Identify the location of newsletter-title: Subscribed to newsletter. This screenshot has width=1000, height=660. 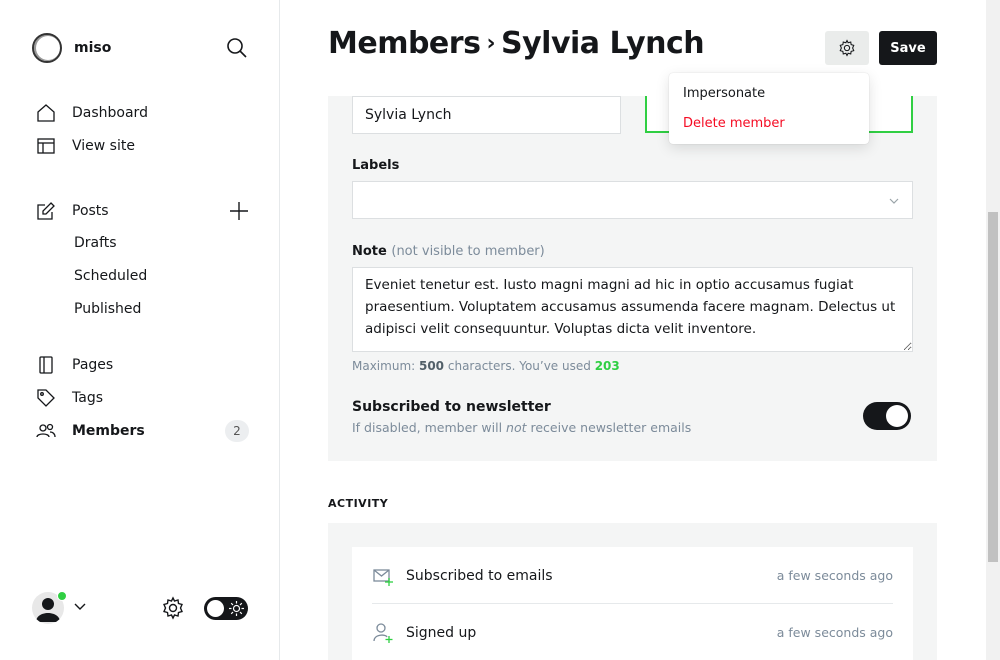
(451, 407).